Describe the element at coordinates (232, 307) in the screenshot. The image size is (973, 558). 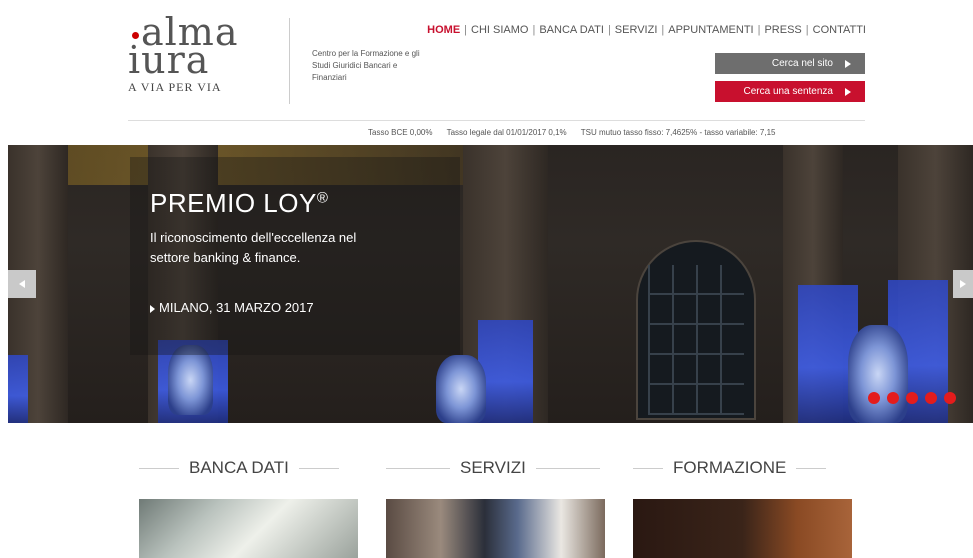
I see `hero-date-link: MILANO, 31 MARZO 2017` at that location.